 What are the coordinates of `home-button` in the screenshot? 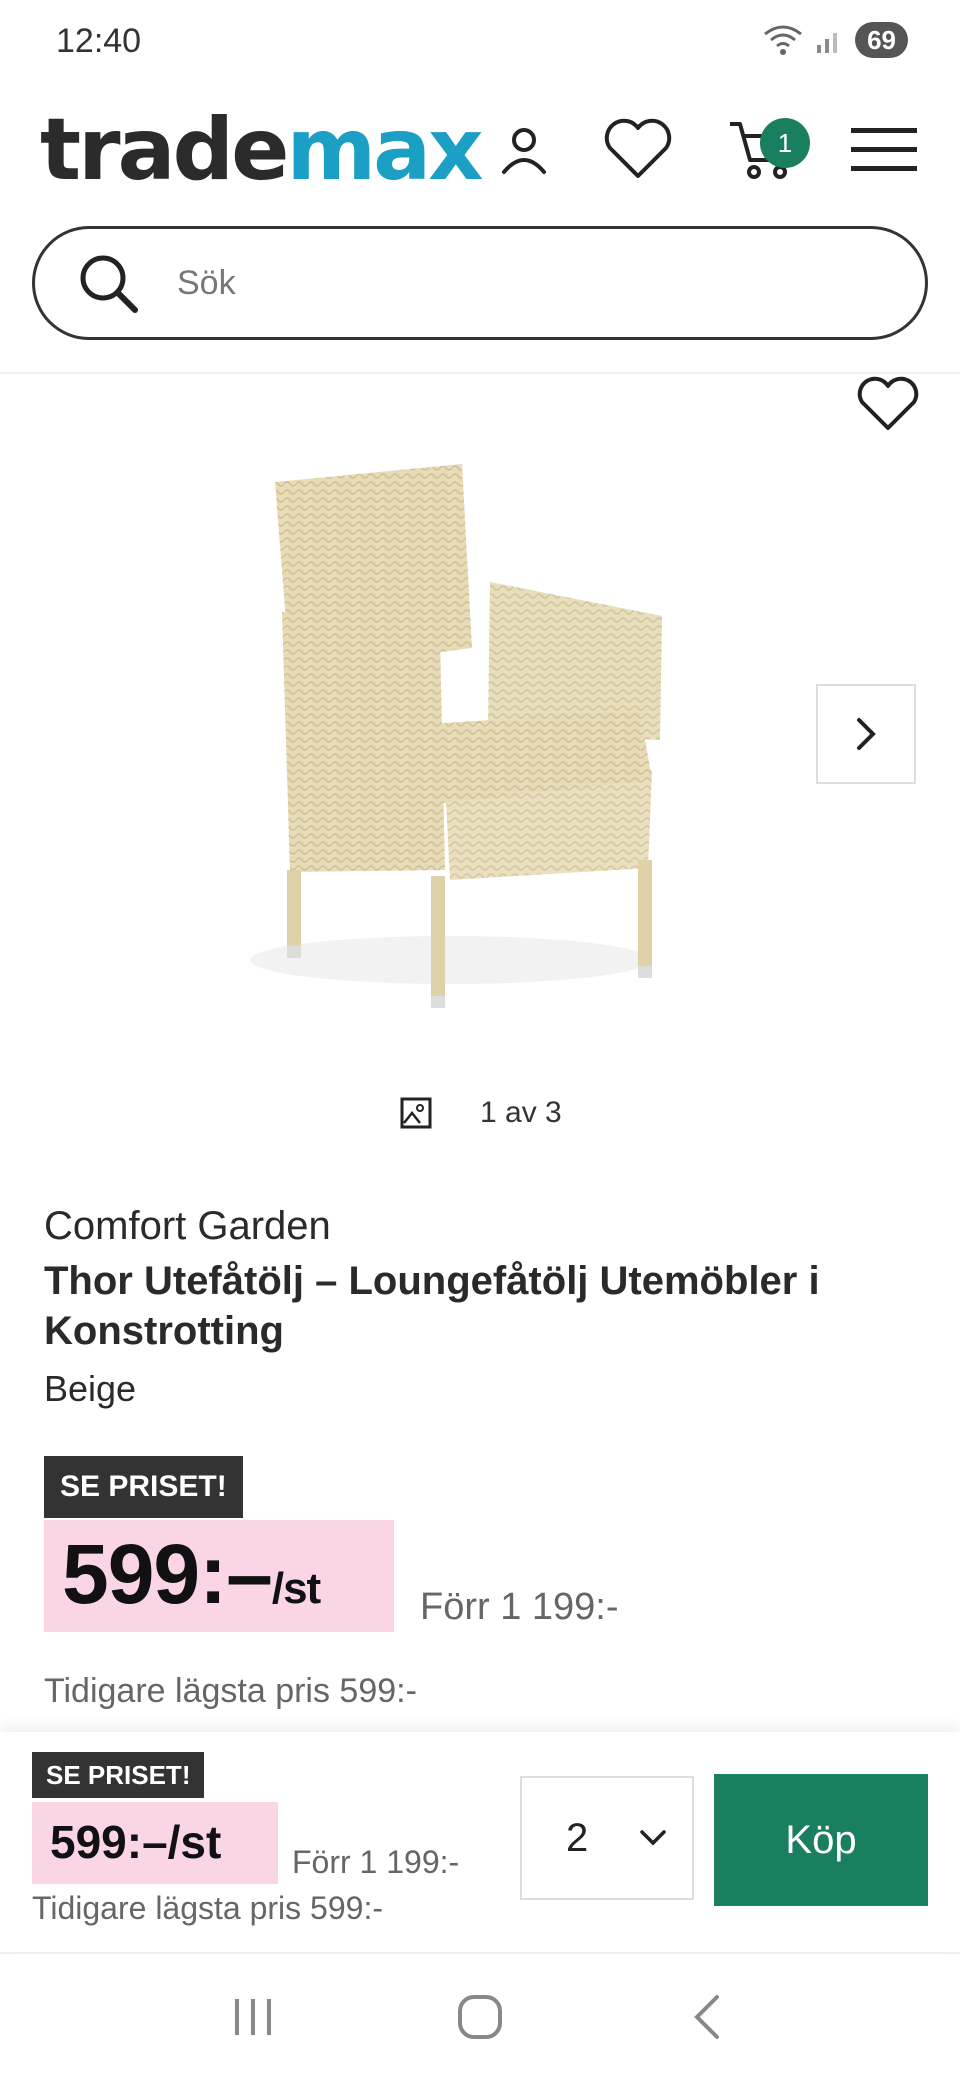 It's located at (480, 2017).